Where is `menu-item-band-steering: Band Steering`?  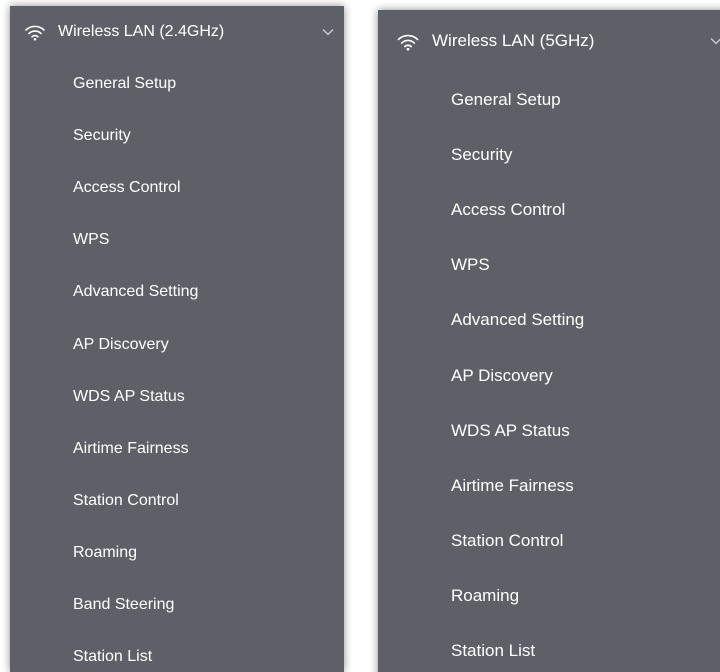
menu-item-band-steering: Band Steering is located at coordinates (177, 605).